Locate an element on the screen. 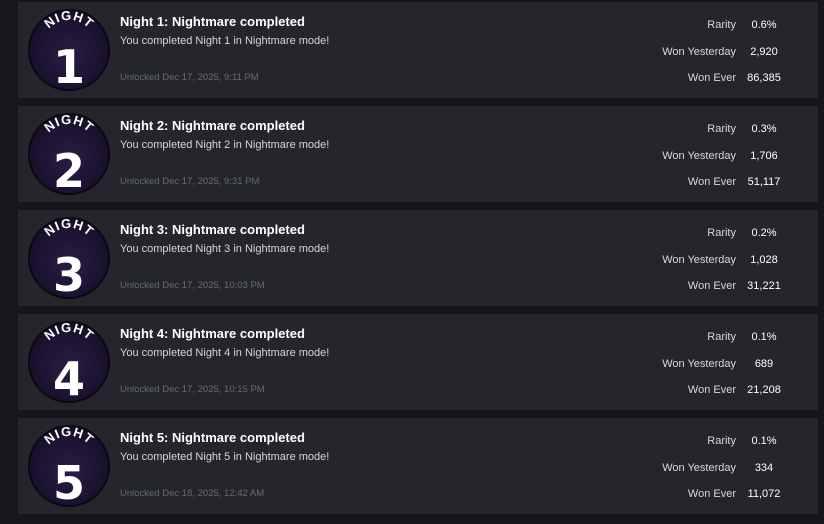  won-yesterday-value: 1,706 is located at coordinates (764, 156).